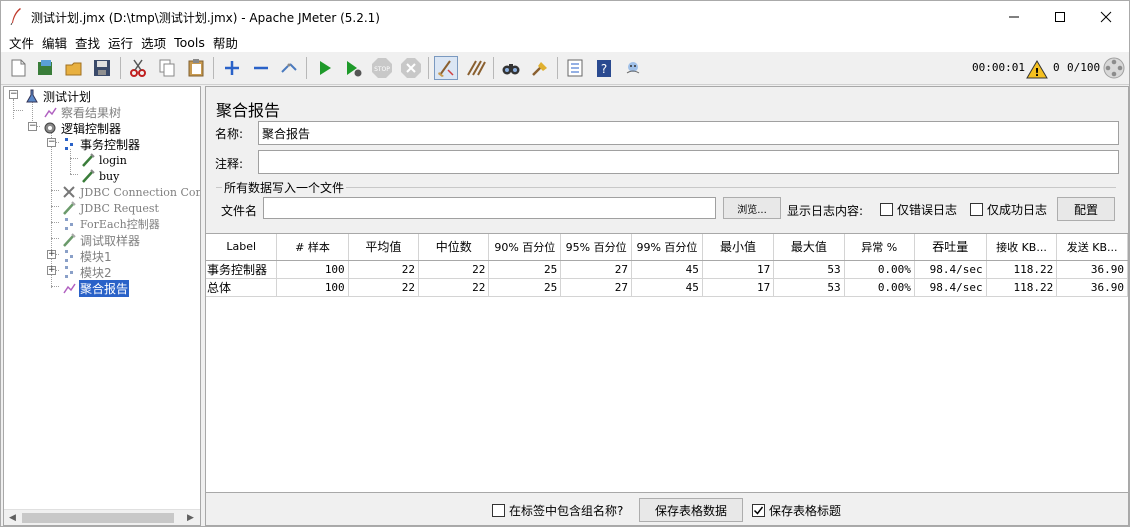 Image resolution: width=1130 pixels, height=527 pixels. Describe the element at coordinates (12, 518) in the screenshot. I see `scroll-left-icon: ◀` at that location.